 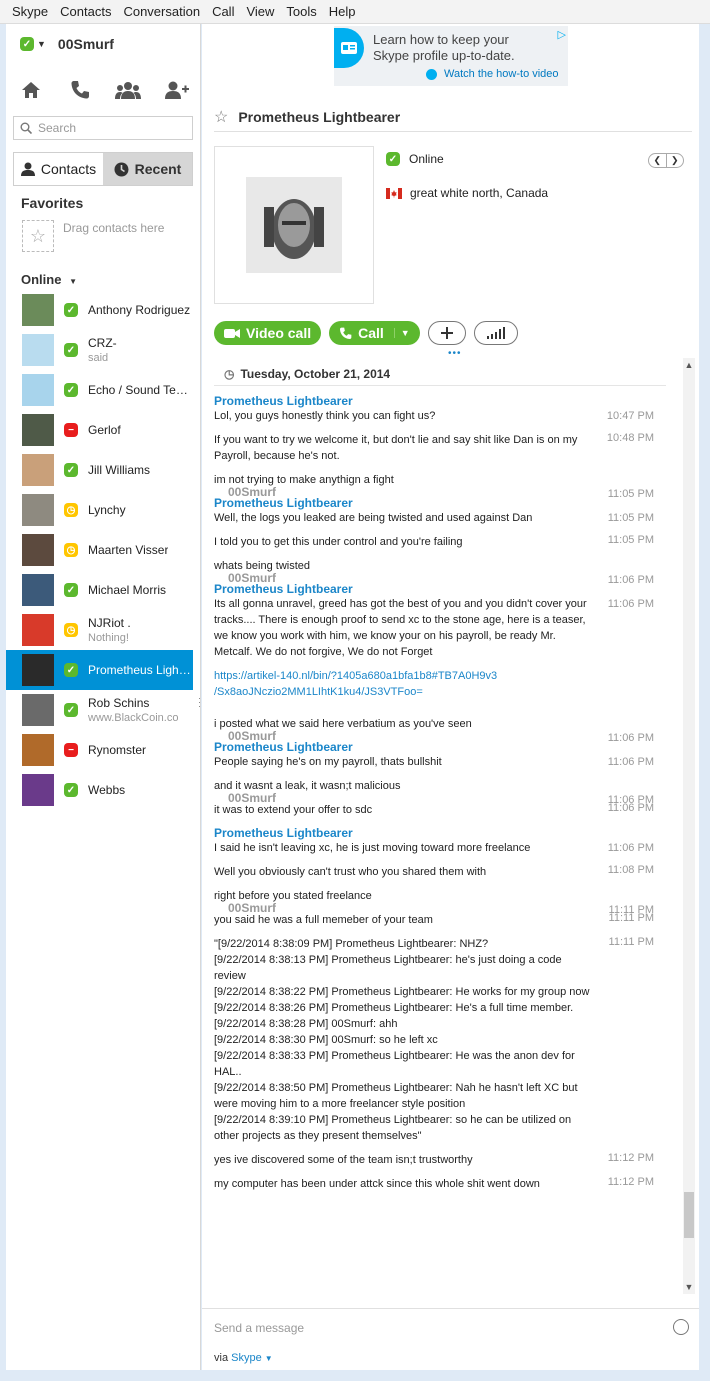 I want to click on contact-name: Webbs, so click(x=107, y=790).